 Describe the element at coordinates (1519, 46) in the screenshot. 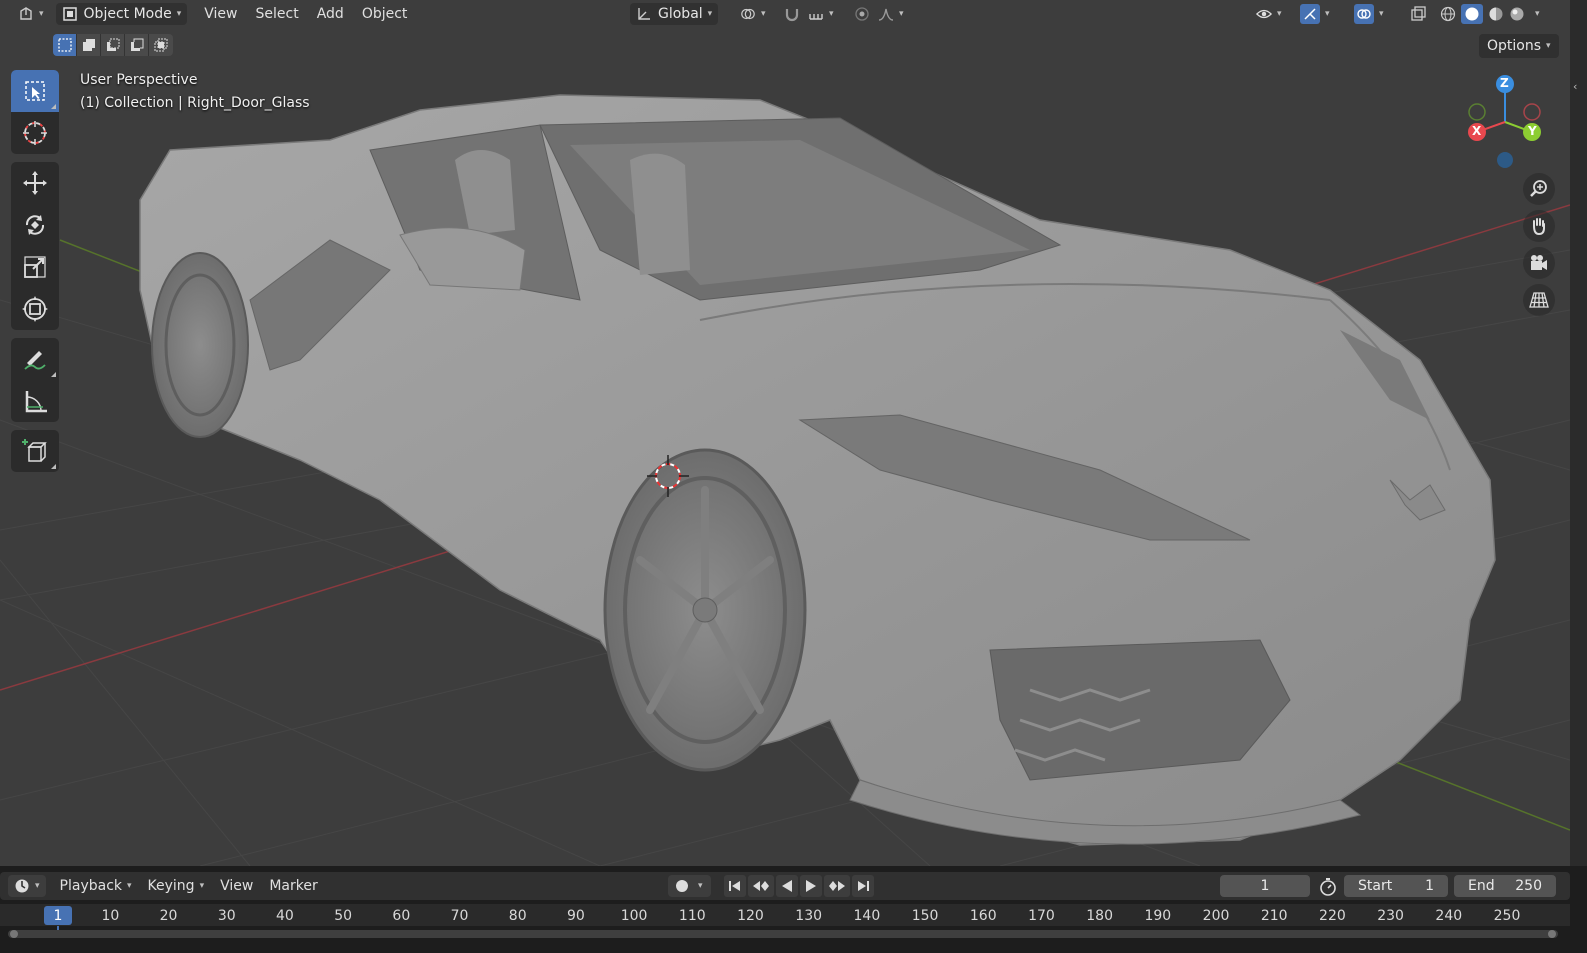

I see `options-dropdown: Options ▾` at that location.